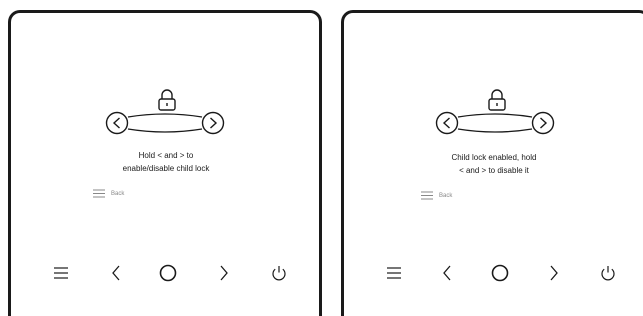 This screenshot has height=316, width=643. I want to click on instruction-line-2: enable/disable child lock, so click(166, 168).